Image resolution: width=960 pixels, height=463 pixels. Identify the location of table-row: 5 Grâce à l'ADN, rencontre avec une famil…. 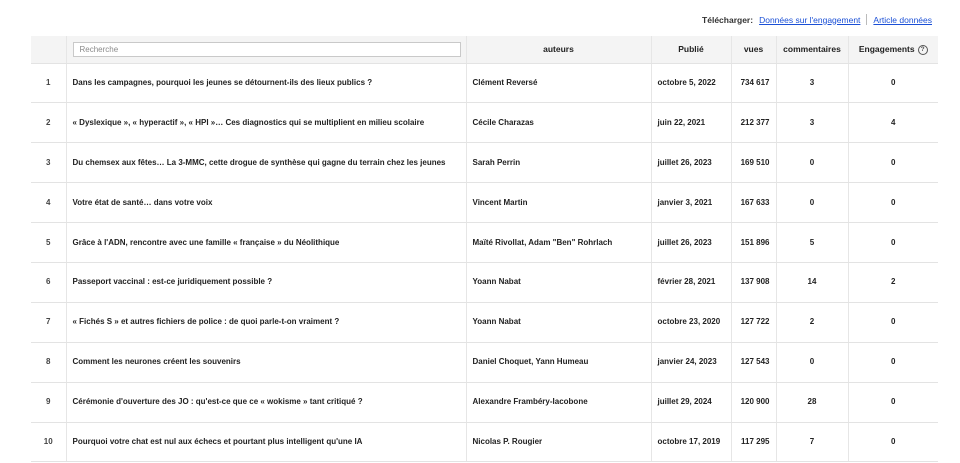
(484, 242).